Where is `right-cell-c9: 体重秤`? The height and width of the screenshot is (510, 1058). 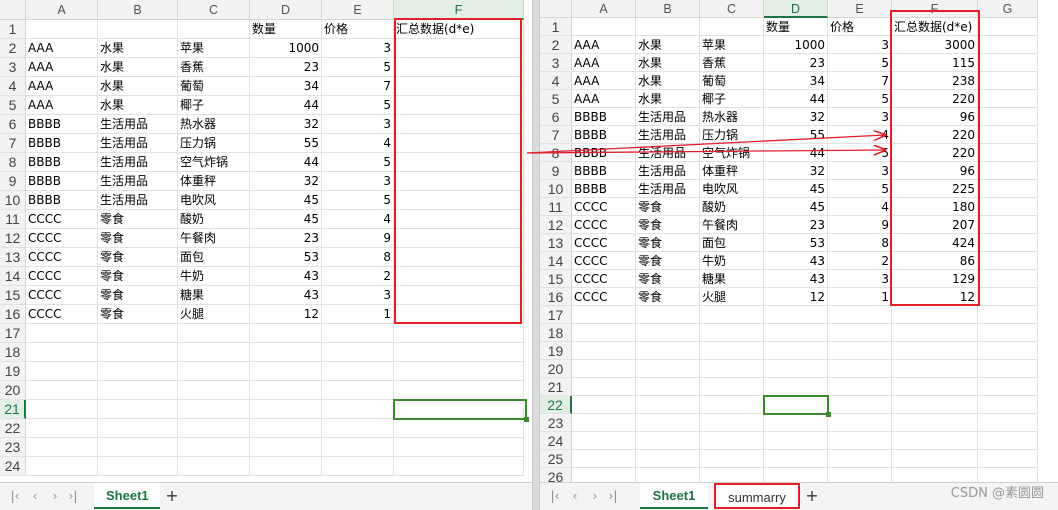 right-cell-c9: 体重秤 is located at coordinates (732, 171).